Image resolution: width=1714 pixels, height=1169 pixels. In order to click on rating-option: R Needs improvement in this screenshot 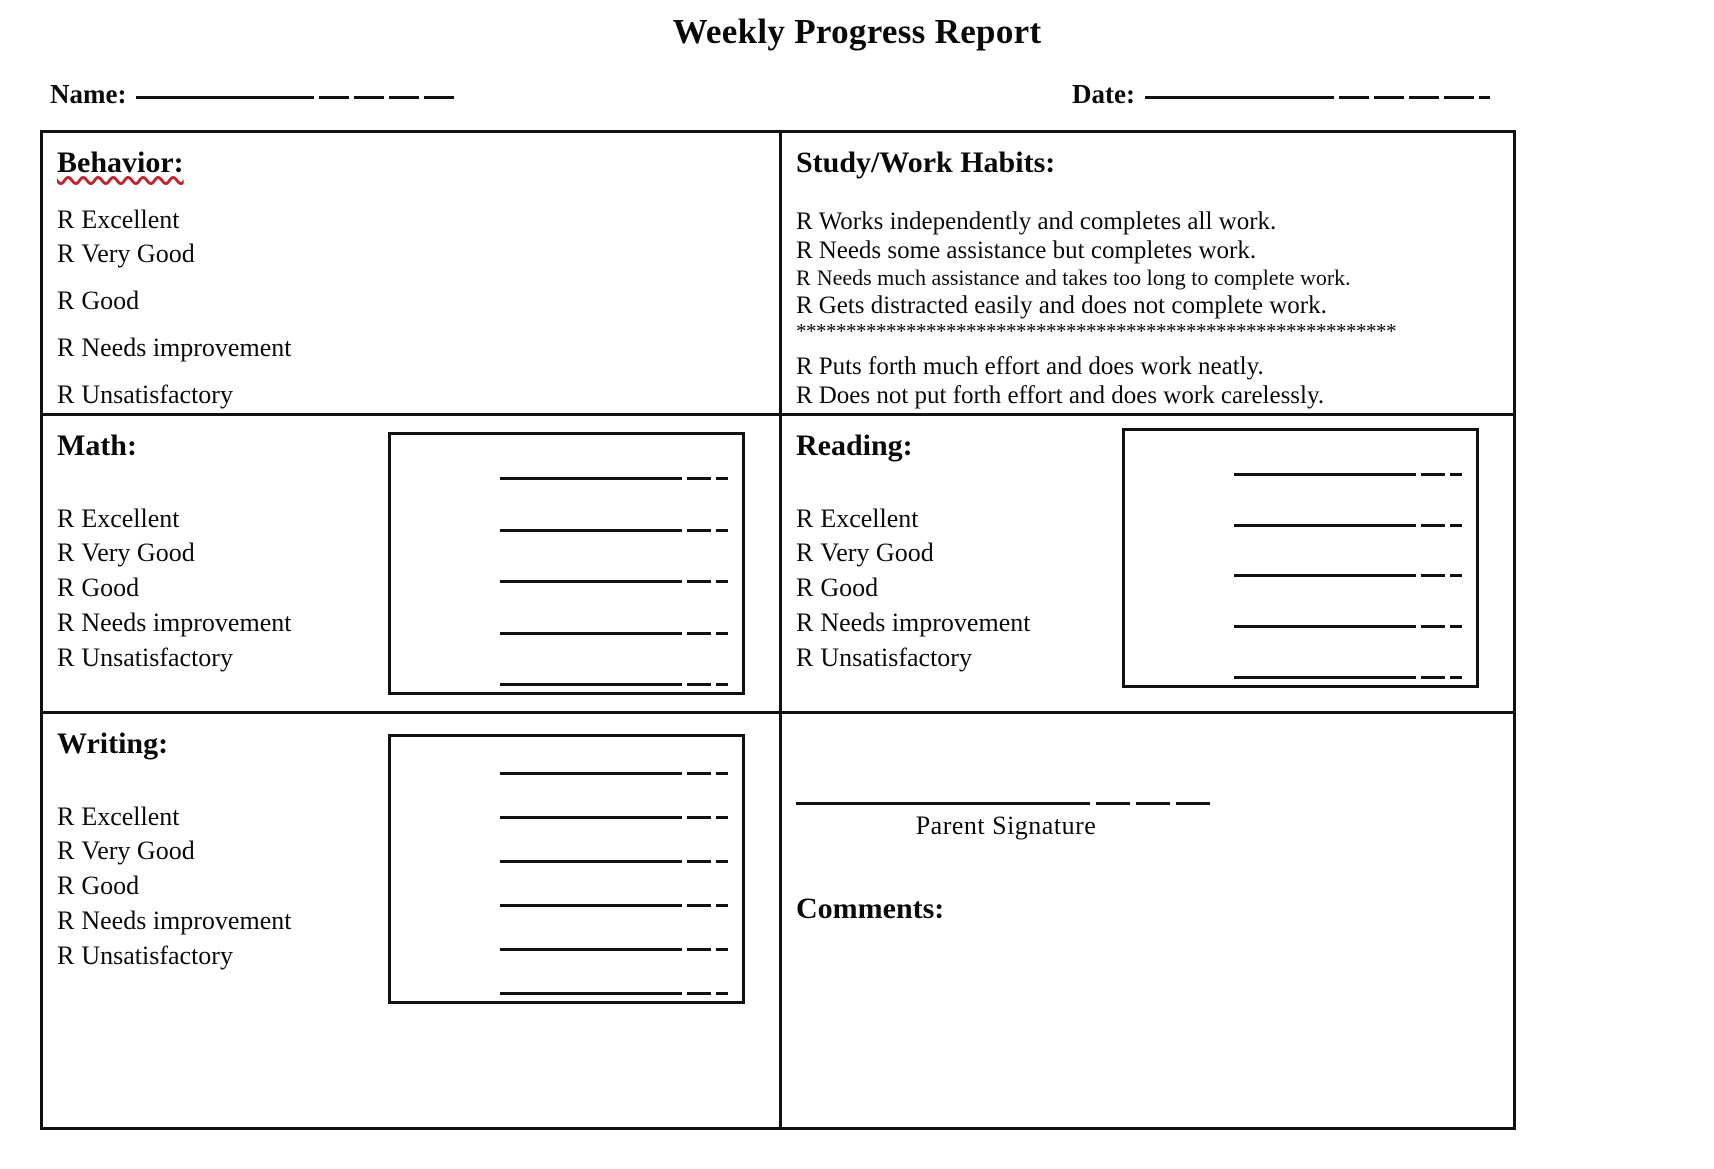, I will do `click(418, 348)`.